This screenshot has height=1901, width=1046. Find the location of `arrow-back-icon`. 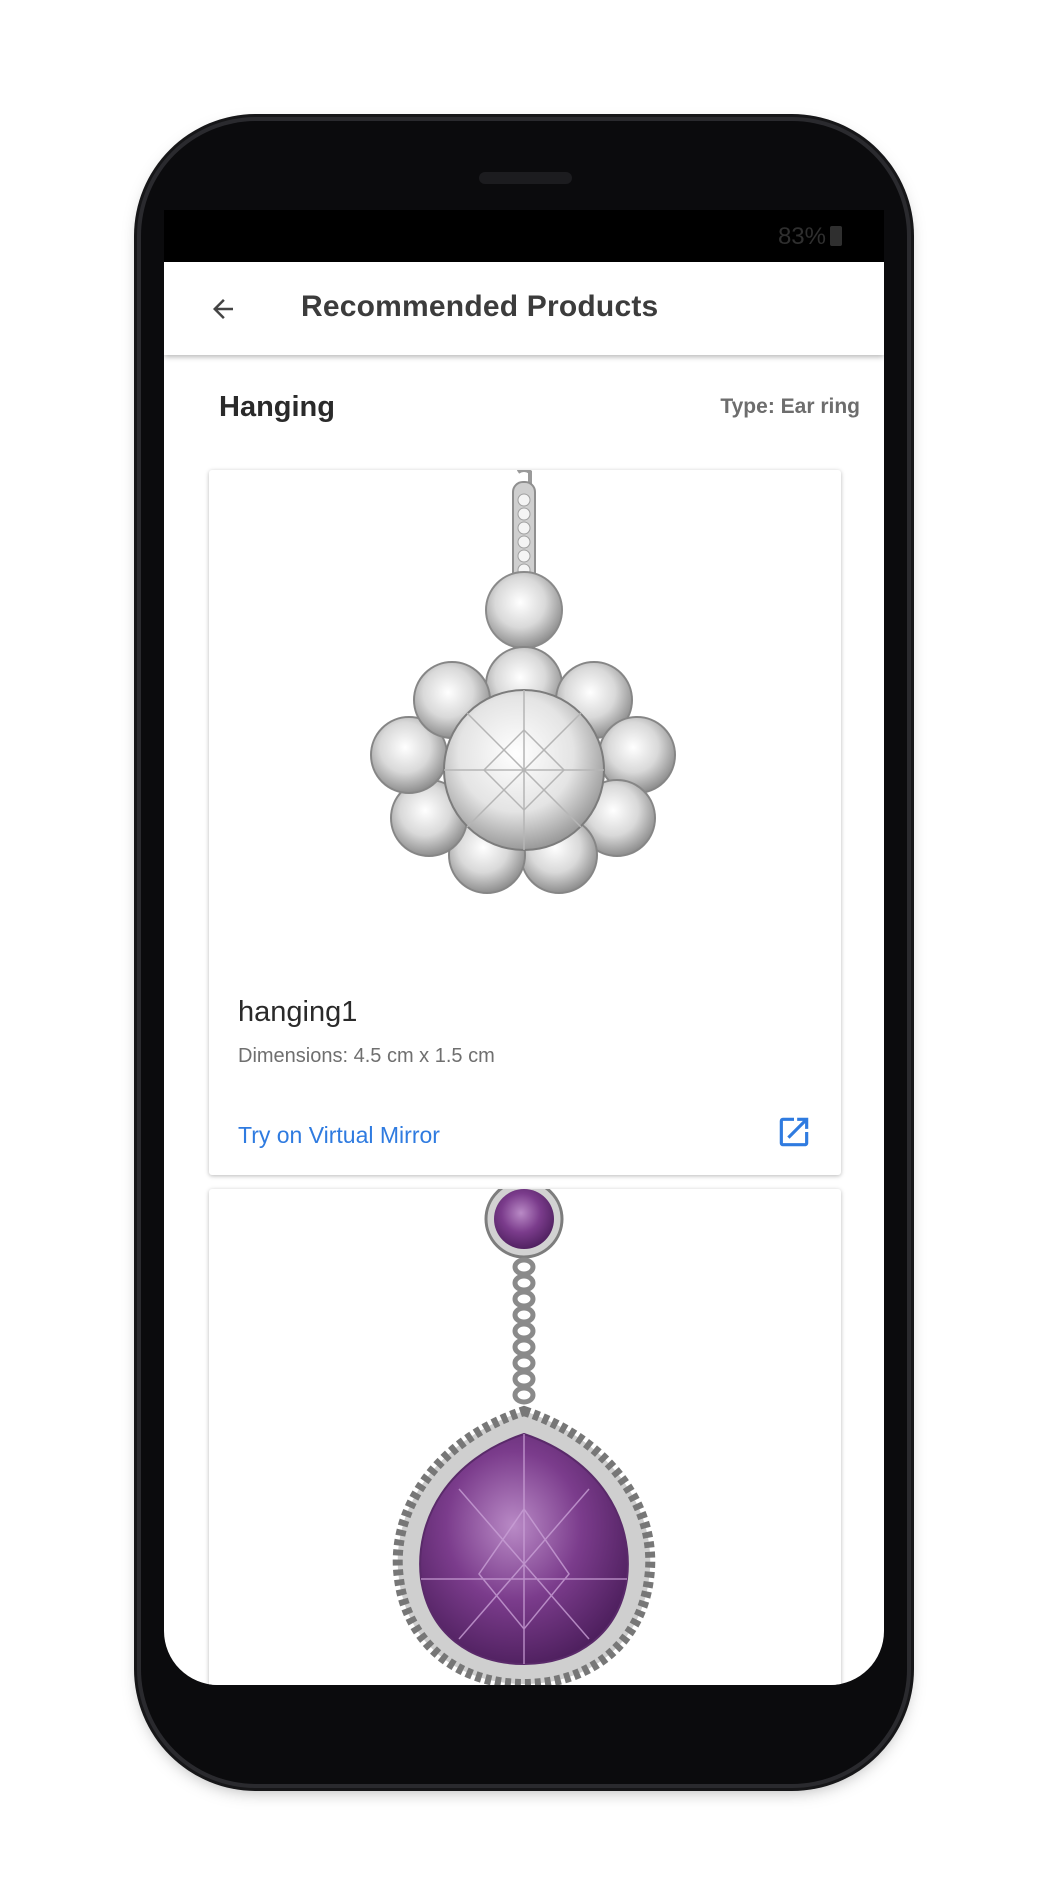

arrow-back-icon is located at coordinates (223, 309).